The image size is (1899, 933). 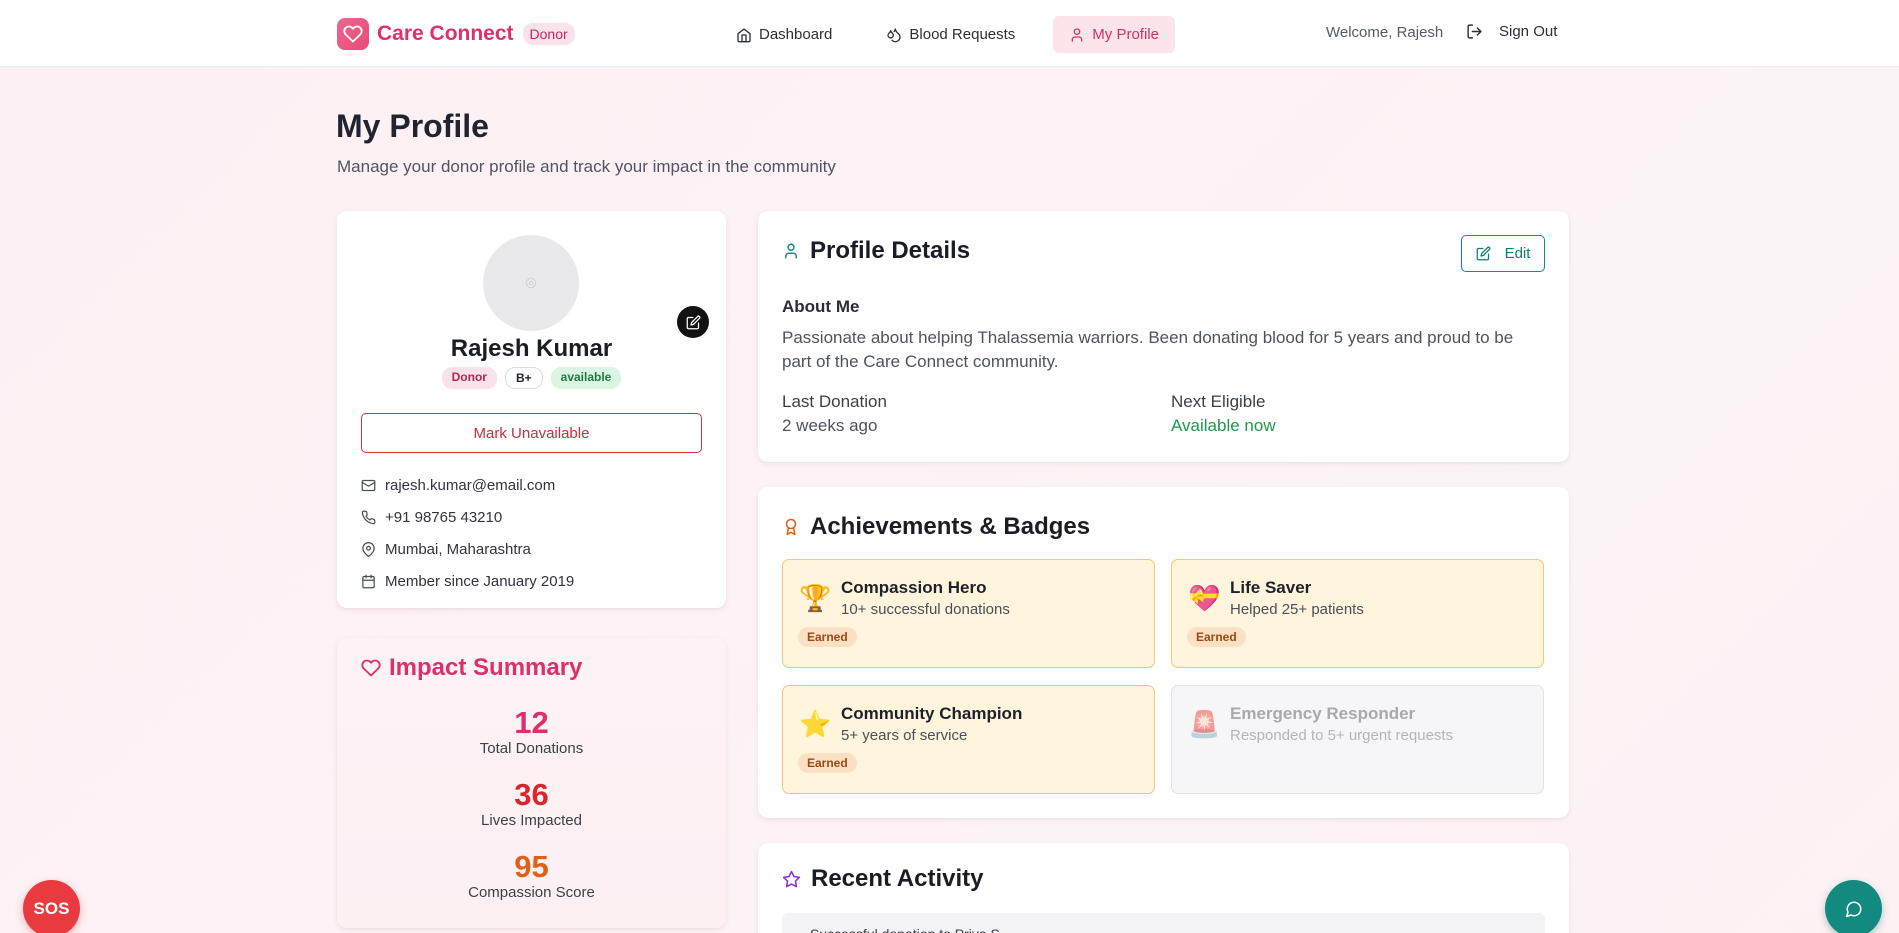 What do you see at coordinates (531, 433) in the screenshot?
I see `mark-unavailable-button: Mark Unavailable` at bounding box center [531, 433].